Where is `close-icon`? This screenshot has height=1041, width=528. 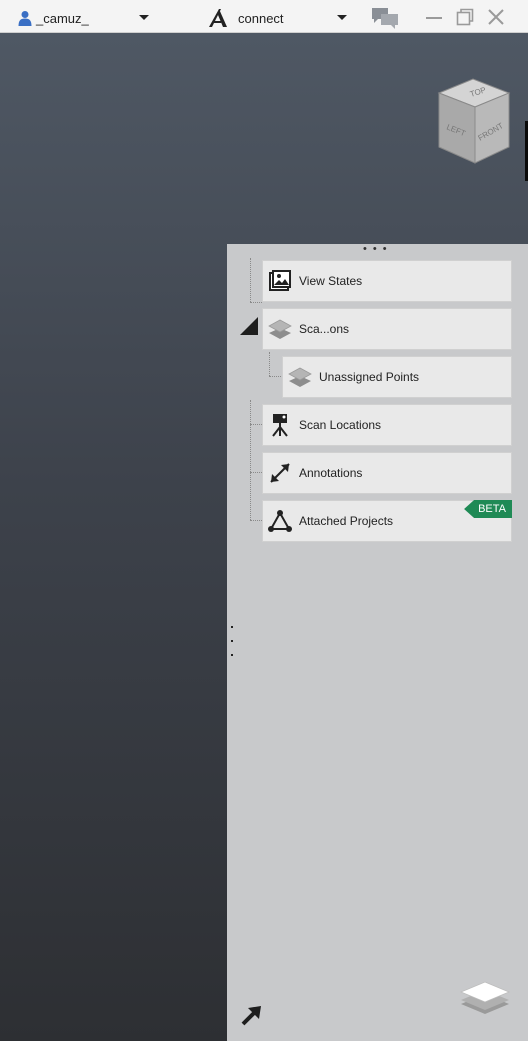 close-icon is located at coordinates (496, 17).